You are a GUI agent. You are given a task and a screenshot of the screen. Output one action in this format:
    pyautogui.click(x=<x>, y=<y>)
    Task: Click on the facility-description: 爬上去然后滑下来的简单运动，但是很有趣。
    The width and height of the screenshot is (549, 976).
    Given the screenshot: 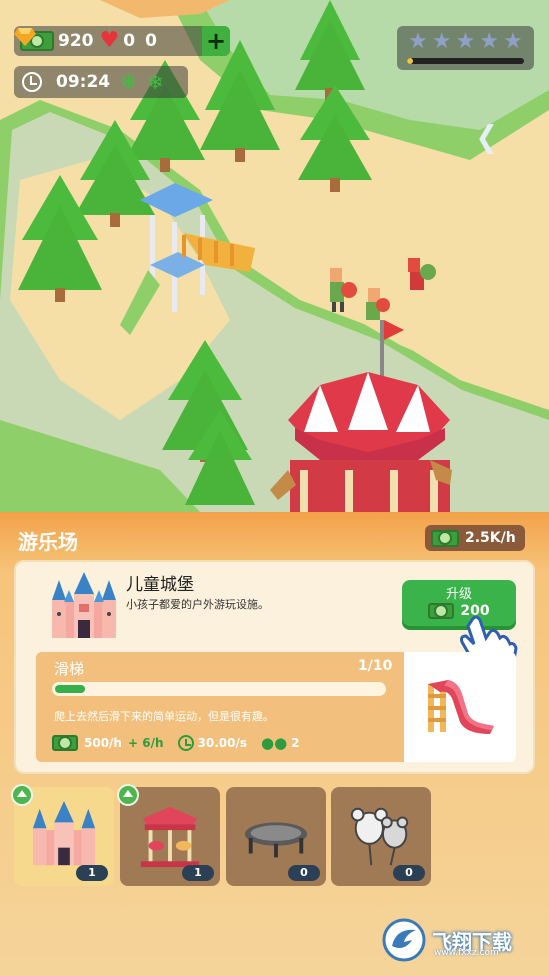 What is the action you would take?
    pyautogui.click(x=164, y=716)
    